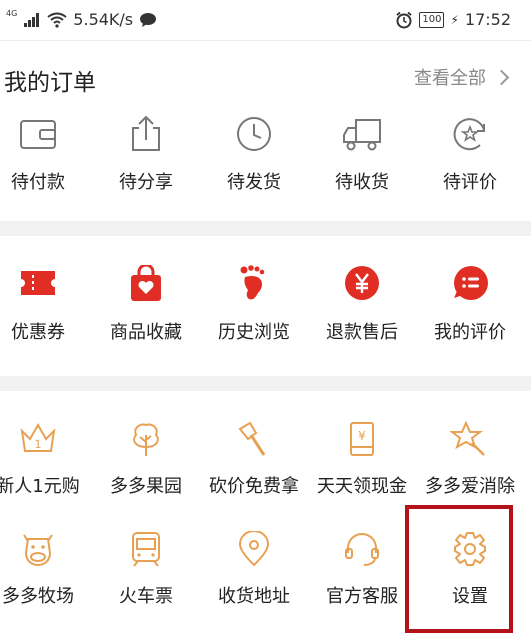 Image resolution: width=531 pixels, height=639 pixels. What do you see at coordinates (146, 304) in the screenshot?
I see `tool-favorites: 商品收藏` at bounding box center [146, 304].